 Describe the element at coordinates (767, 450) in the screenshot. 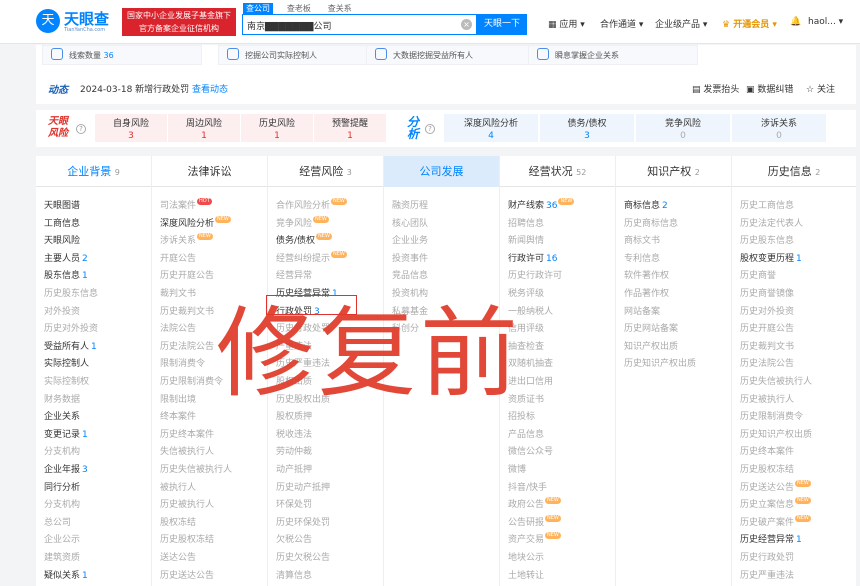

I see `category-item: 历史终本案件` at that location.